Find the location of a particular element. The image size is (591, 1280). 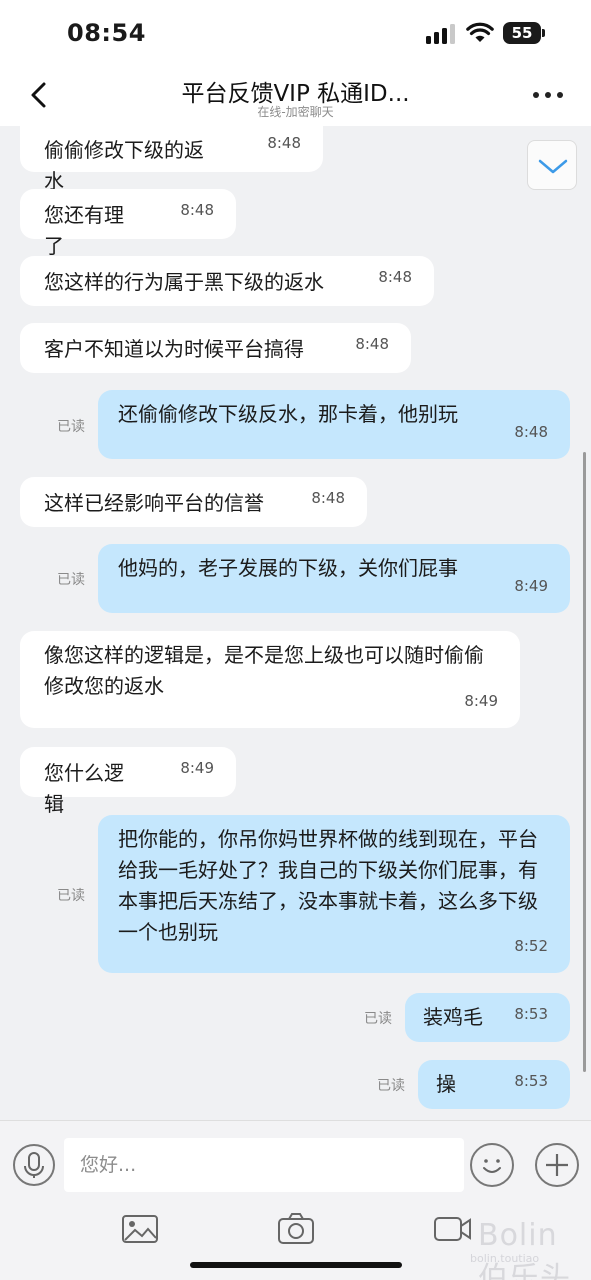

message-bubble: 操 8:53 is located at coordinates (494, 1084).